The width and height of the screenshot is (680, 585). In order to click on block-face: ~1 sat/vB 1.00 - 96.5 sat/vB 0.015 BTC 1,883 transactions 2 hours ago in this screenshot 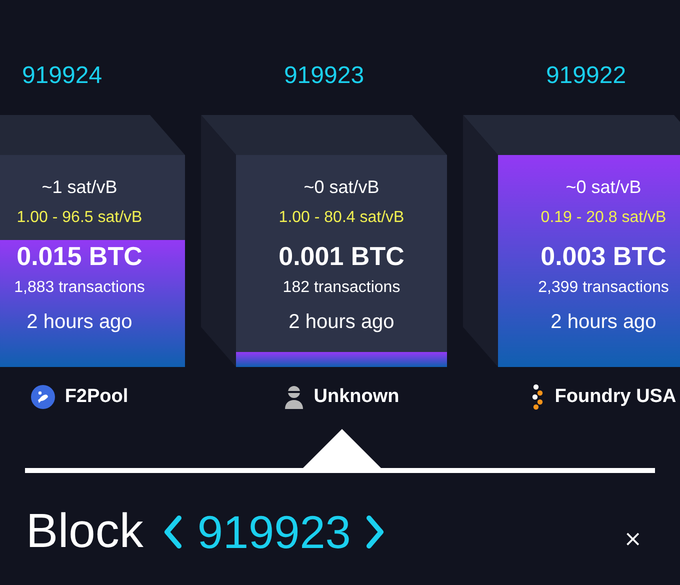, I will do `click(92, 261)`.